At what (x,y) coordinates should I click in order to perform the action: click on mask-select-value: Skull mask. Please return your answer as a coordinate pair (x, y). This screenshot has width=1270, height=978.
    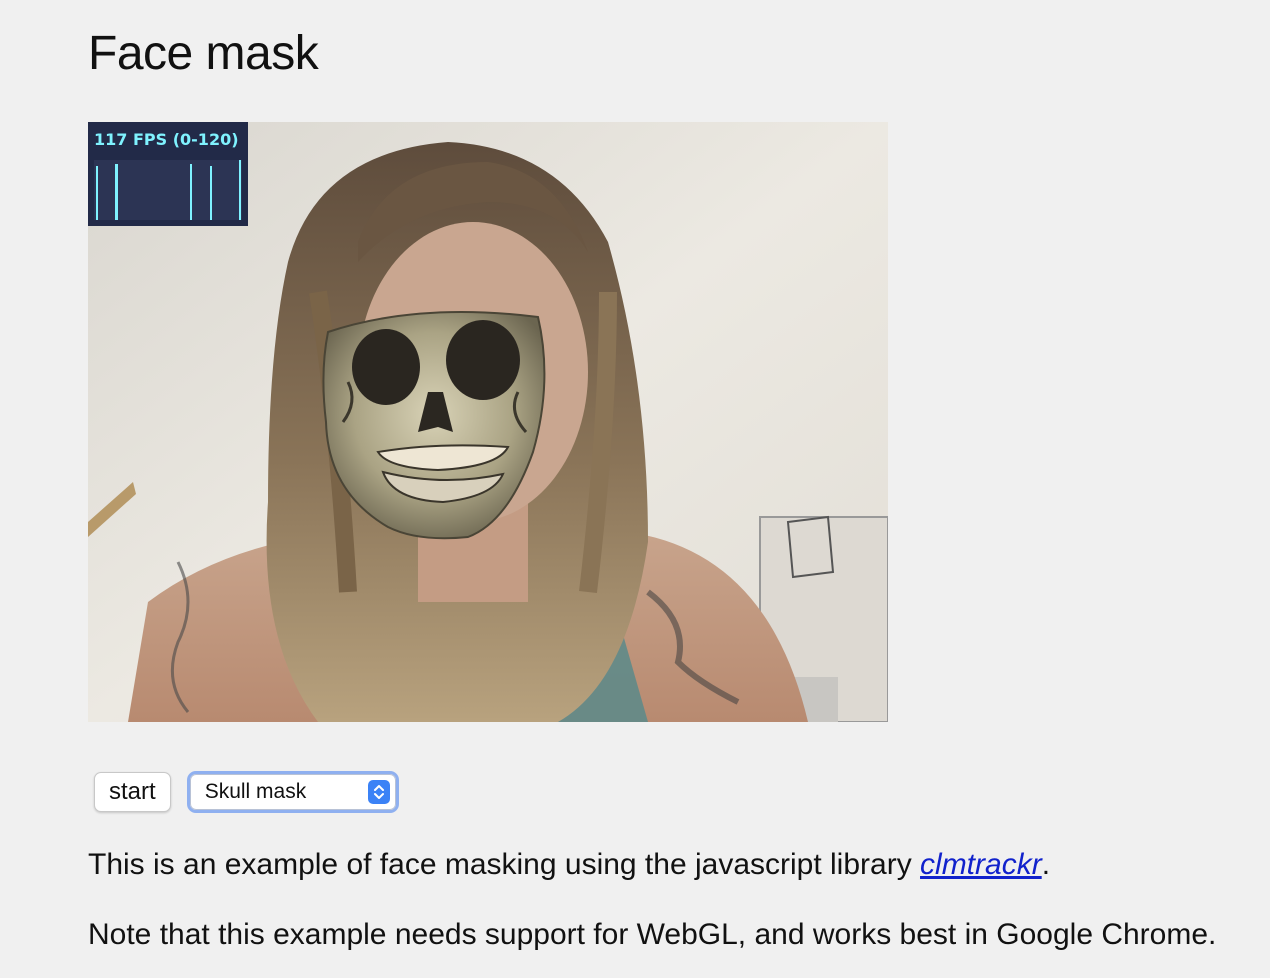
    Looking at the image, I should click on (255, 791).